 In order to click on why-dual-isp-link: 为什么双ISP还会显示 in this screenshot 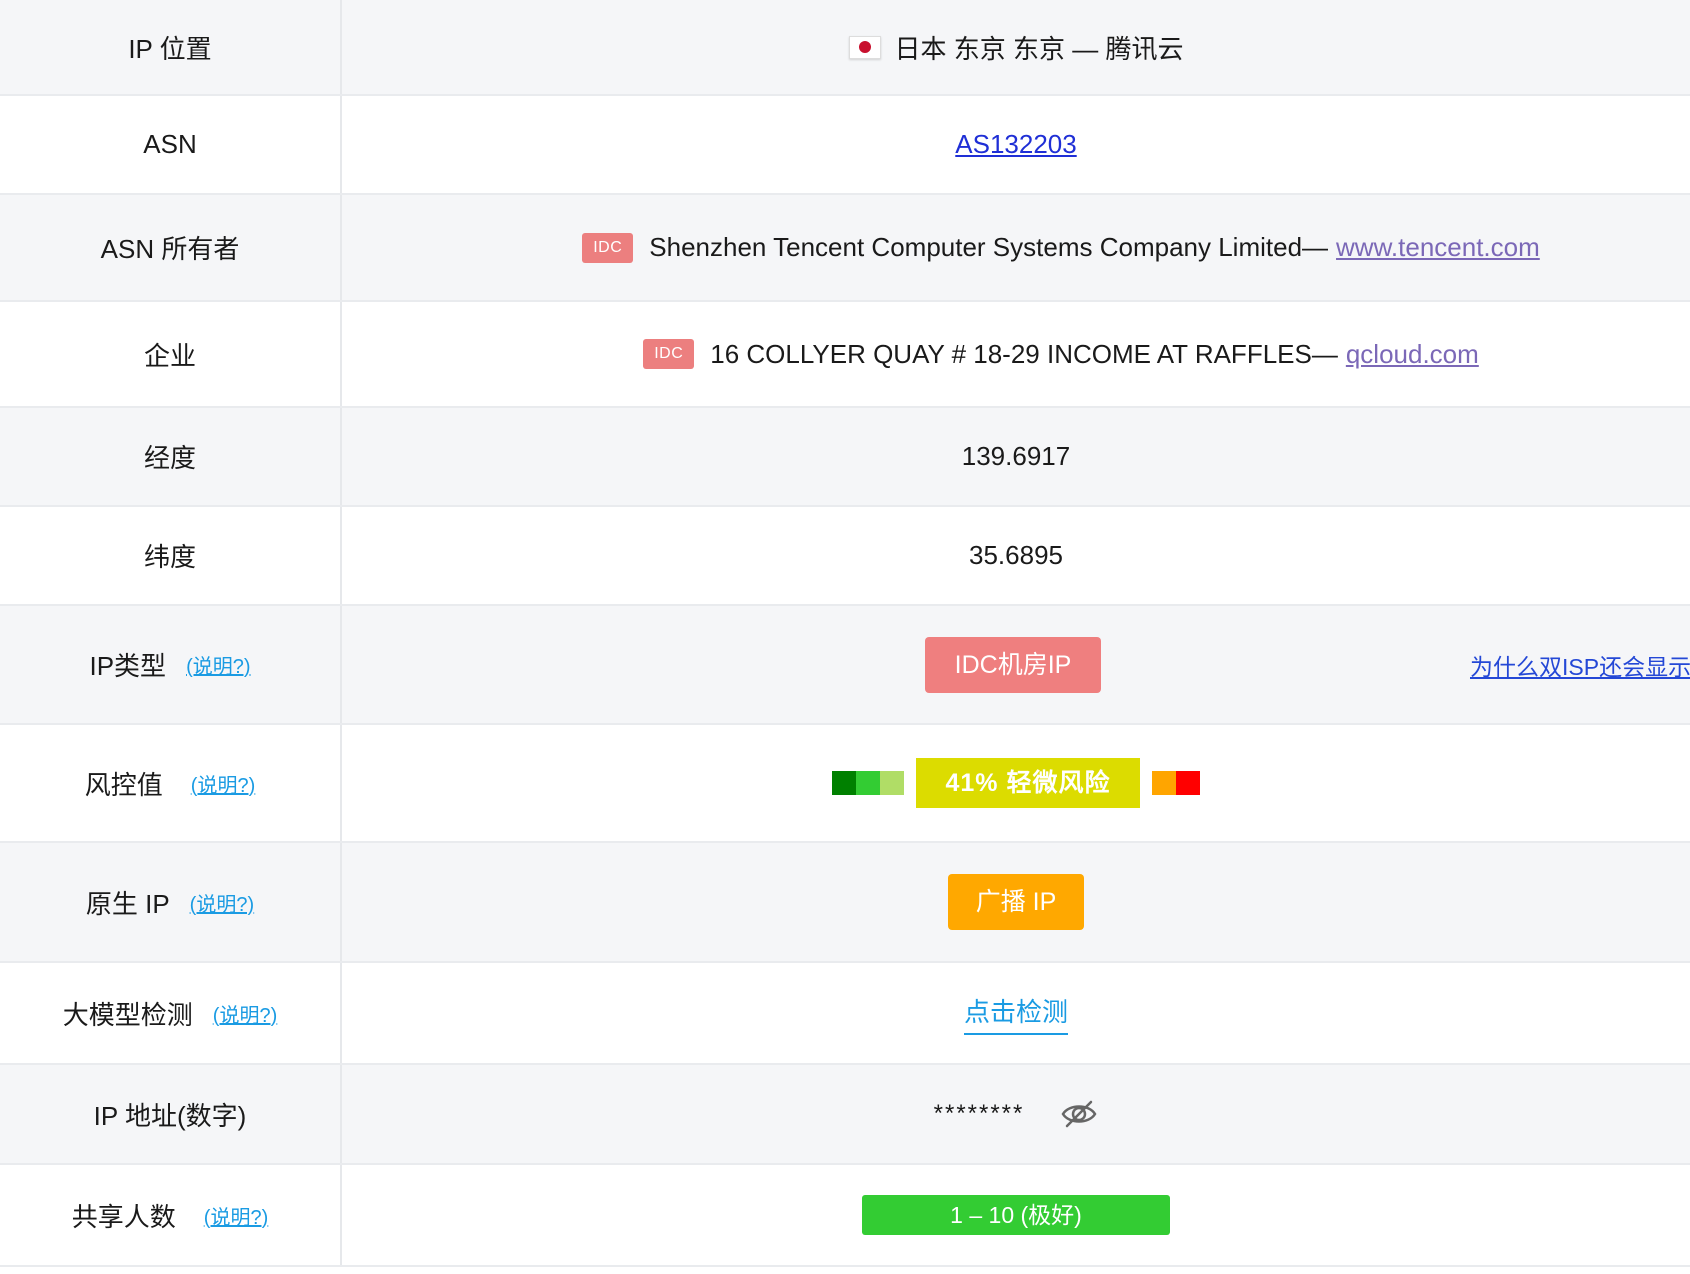, I will do `click(1580, 665)`.